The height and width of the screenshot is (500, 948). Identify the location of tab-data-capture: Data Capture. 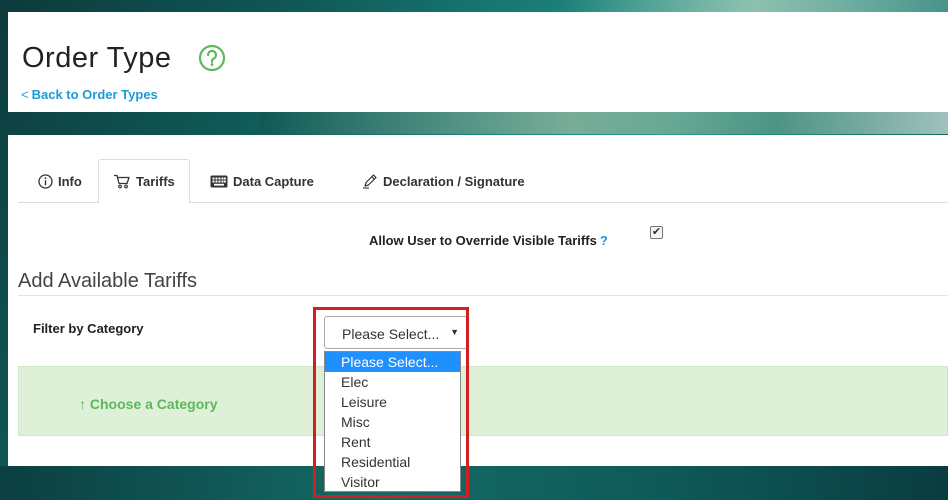
(262, 181).